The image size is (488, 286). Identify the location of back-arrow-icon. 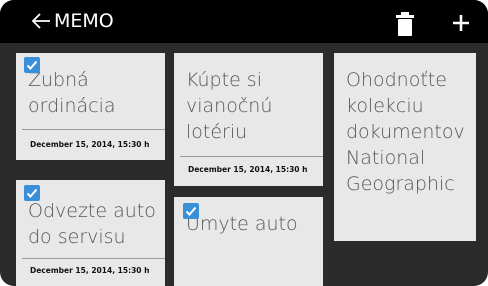
(41, 21).